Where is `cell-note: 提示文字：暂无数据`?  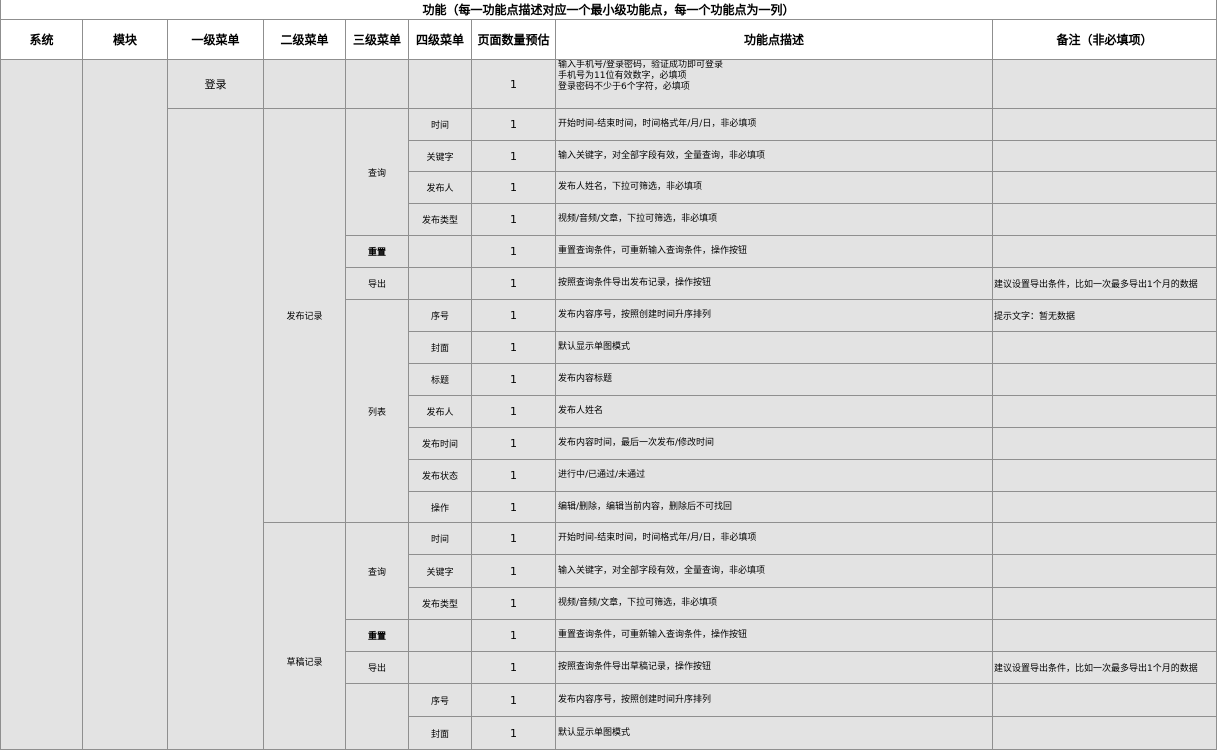 cell-note: 提示文字：暂无数据 is located at coordinates (1105, 316).